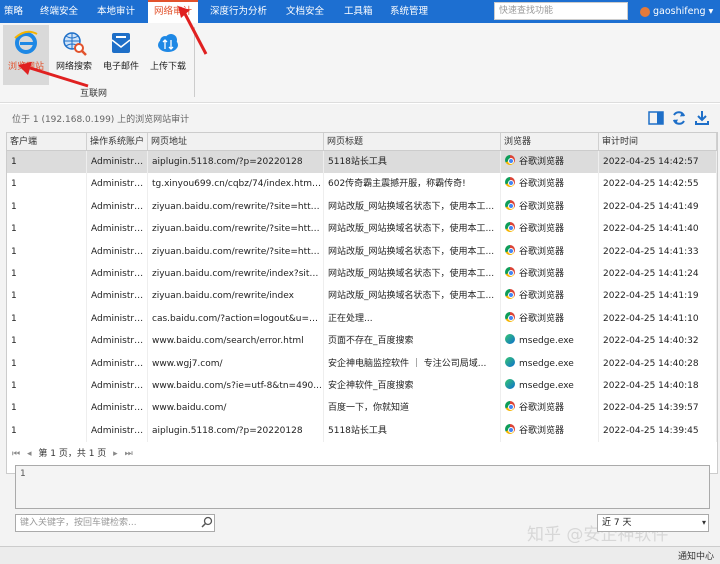 This screenshot has width=720, height=564. I want to click on prev-page-icon: ◂, so click(29, 454).